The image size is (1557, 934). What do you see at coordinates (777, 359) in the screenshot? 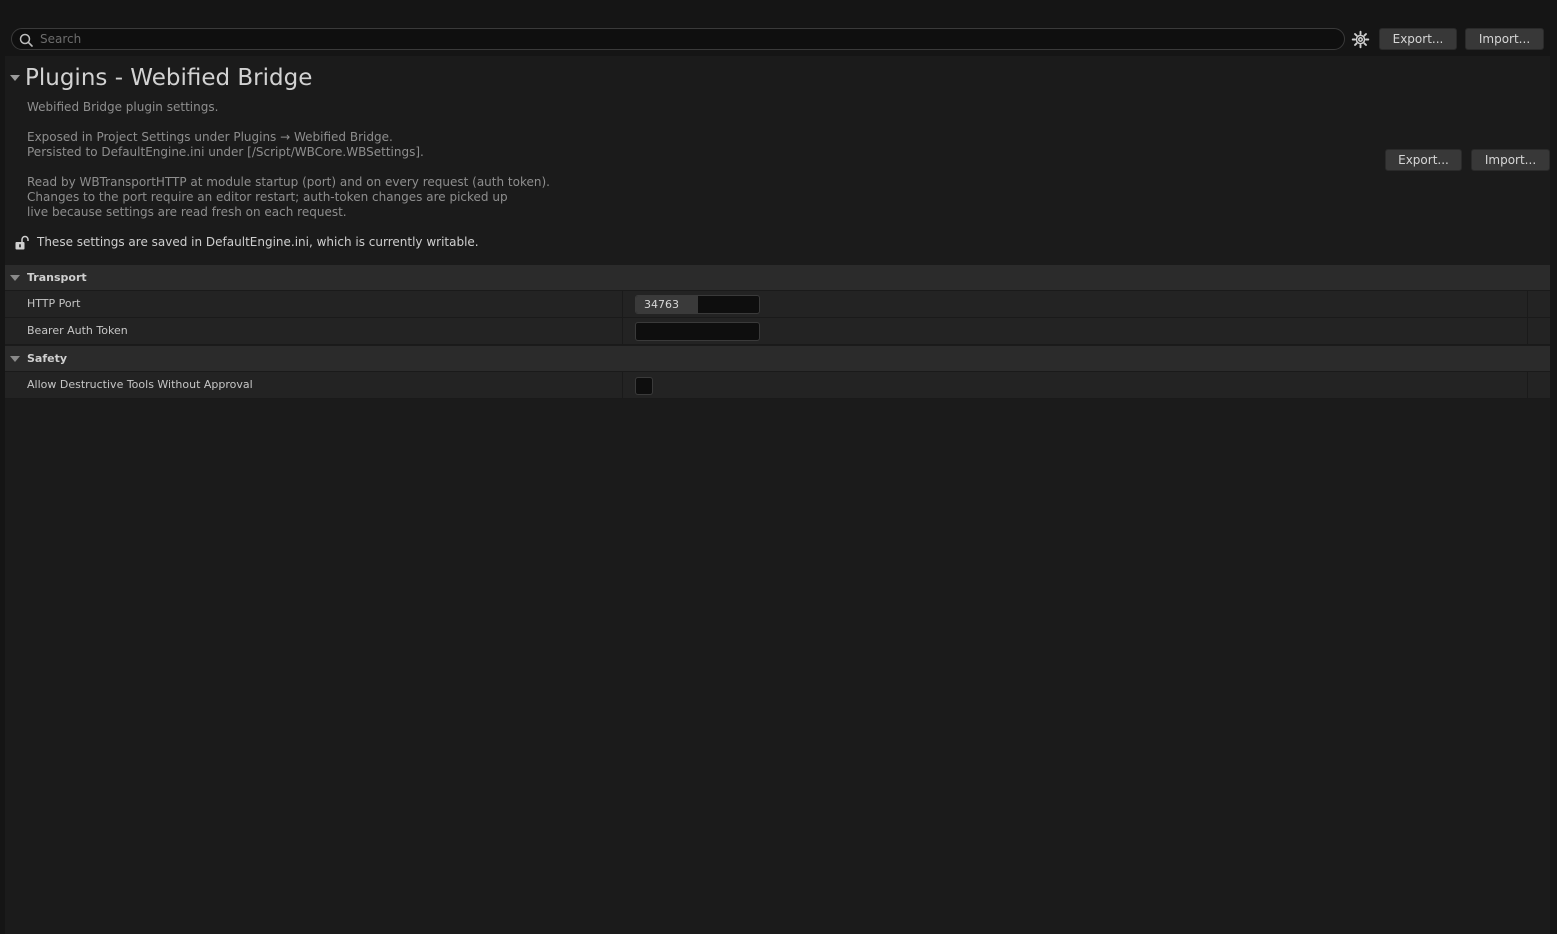
I see `category-safety: Safety` at bounding box center [777, 359].